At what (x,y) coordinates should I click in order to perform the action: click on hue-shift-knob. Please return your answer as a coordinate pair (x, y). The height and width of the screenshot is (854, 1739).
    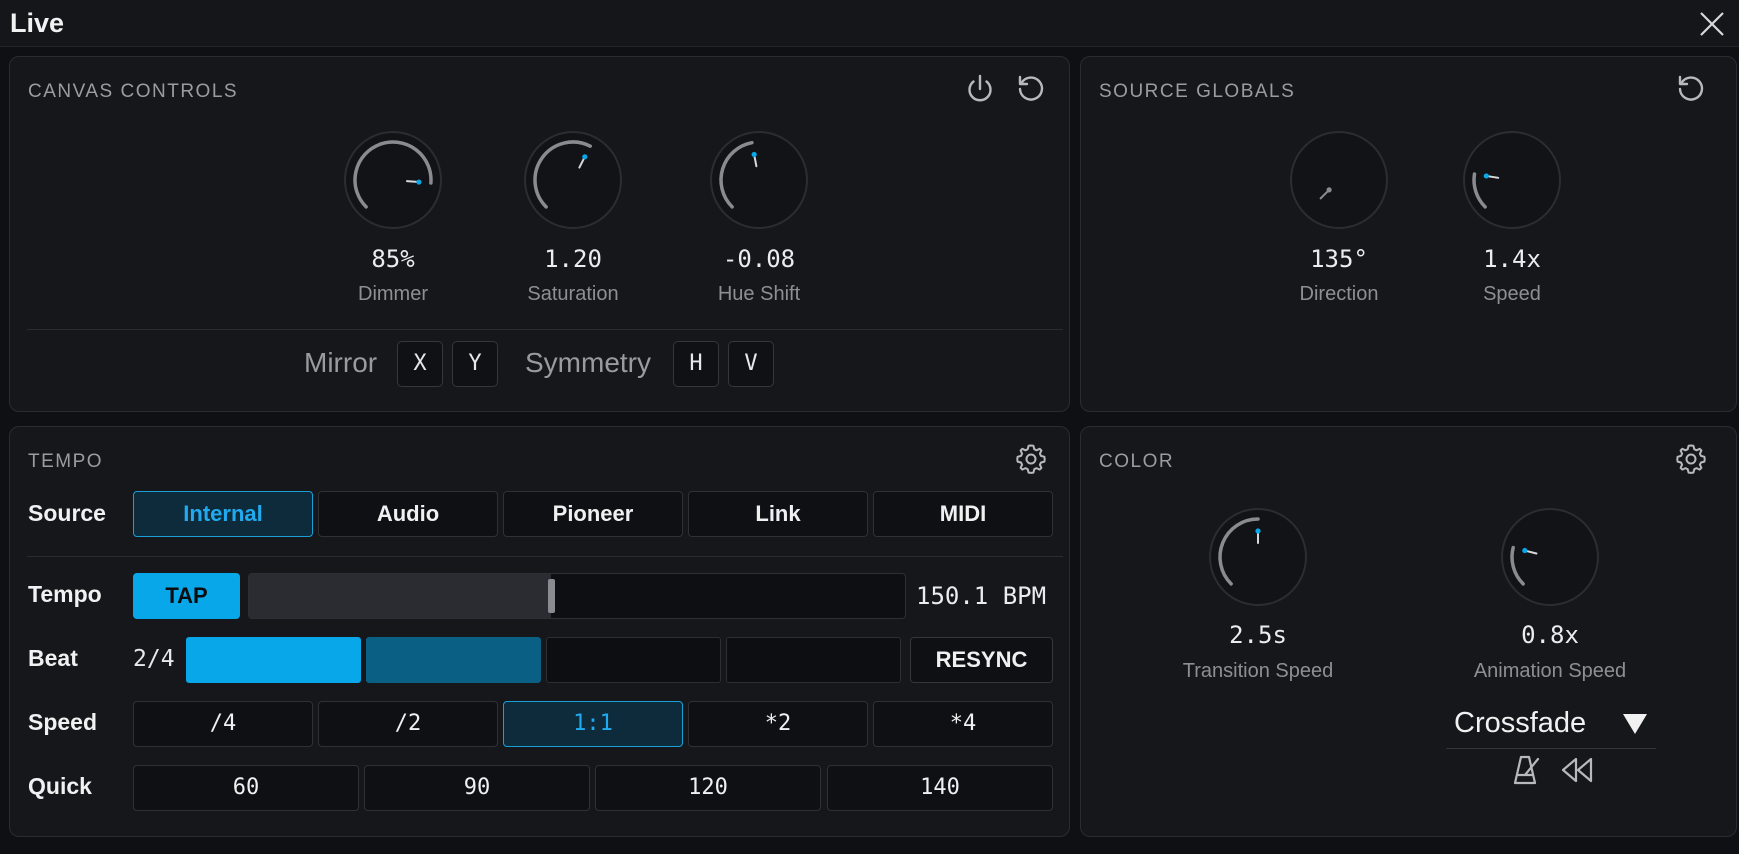
    Looking at the image, I should click on (759, 180).